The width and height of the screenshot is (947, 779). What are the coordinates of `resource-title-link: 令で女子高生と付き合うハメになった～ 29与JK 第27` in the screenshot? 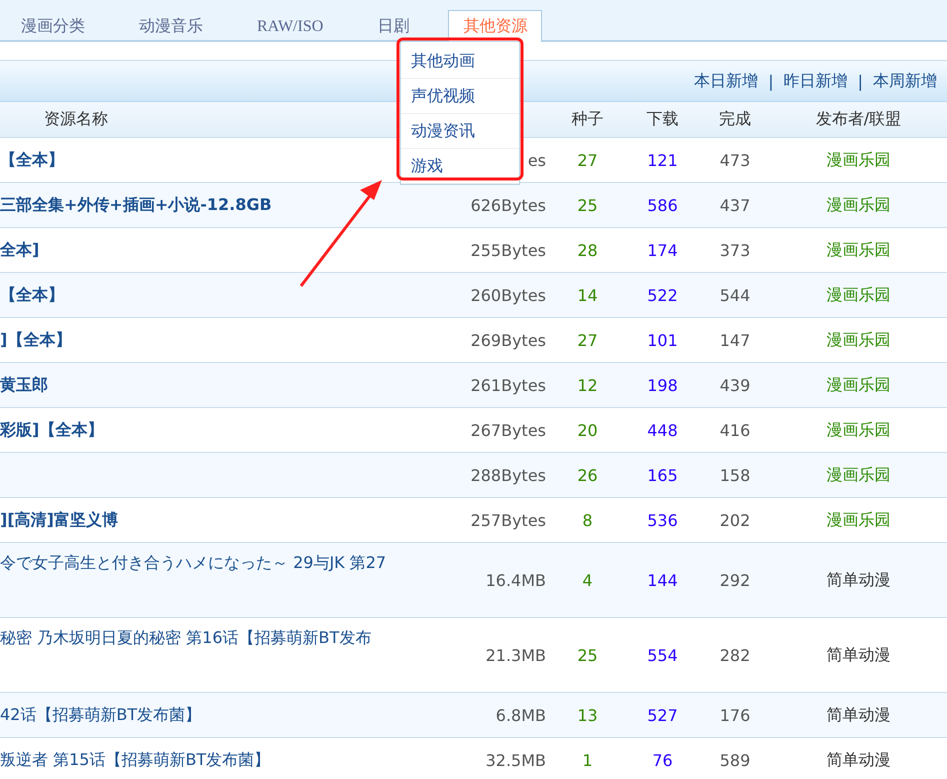 It's located at (193, 558).